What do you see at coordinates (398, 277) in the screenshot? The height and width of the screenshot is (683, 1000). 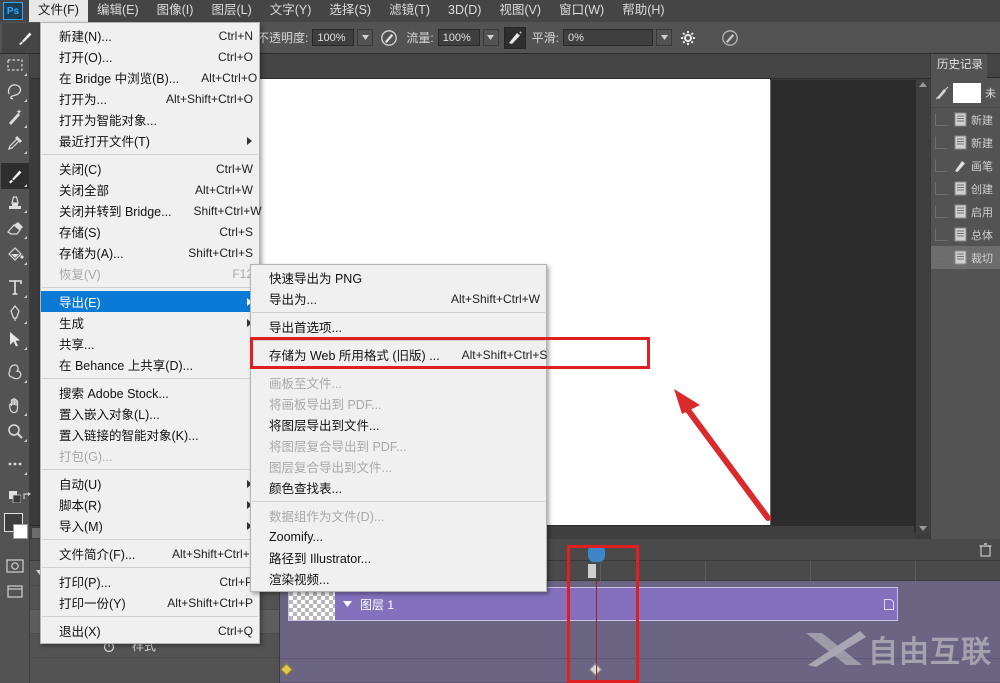 I see `menu-item-0: 快速导出为 PNG` at bounding box center [398, 277].